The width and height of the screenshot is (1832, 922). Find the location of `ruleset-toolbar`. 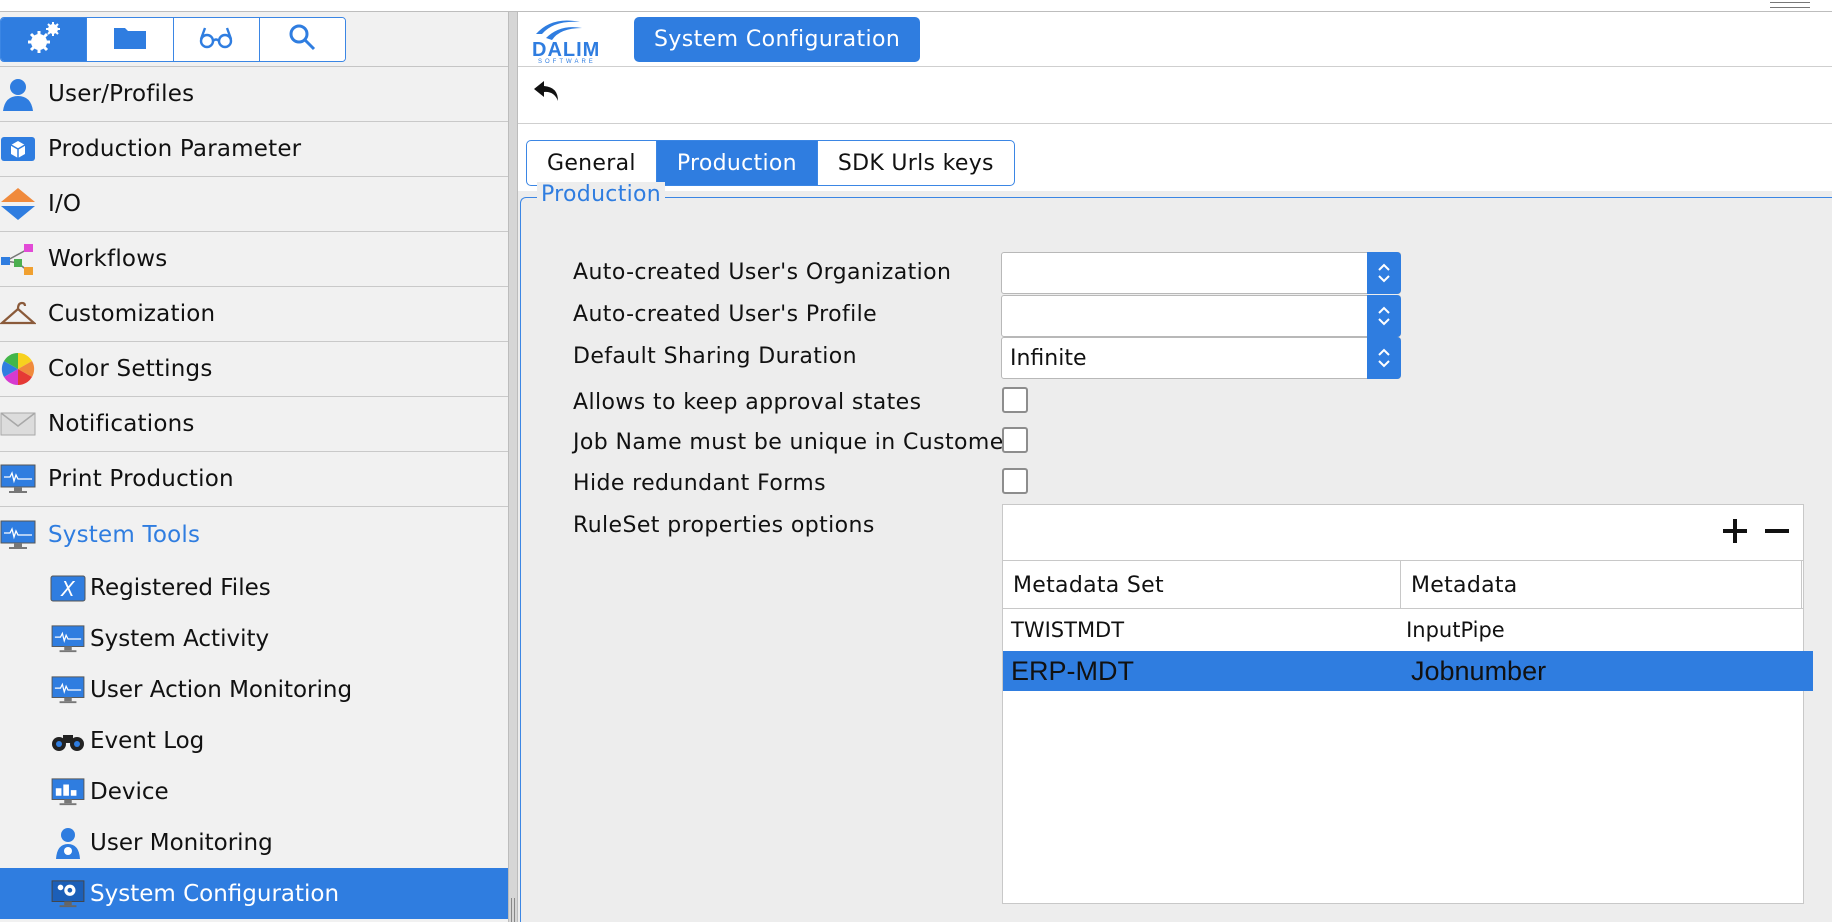

ruleset-toolbar is located at coordinates (1403, 533).